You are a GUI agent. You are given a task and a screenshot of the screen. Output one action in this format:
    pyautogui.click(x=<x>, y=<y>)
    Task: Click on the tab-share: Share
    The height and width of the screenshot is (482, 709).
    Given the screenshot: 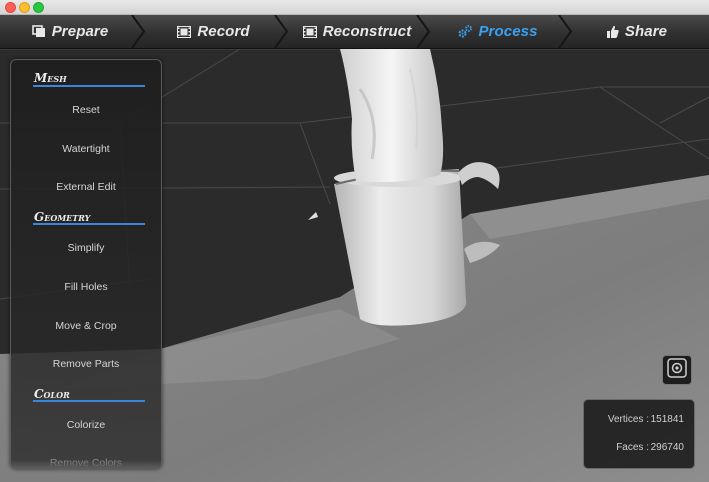 What is the action you would take?
    pyautogui.click(x=637, y=31)
    